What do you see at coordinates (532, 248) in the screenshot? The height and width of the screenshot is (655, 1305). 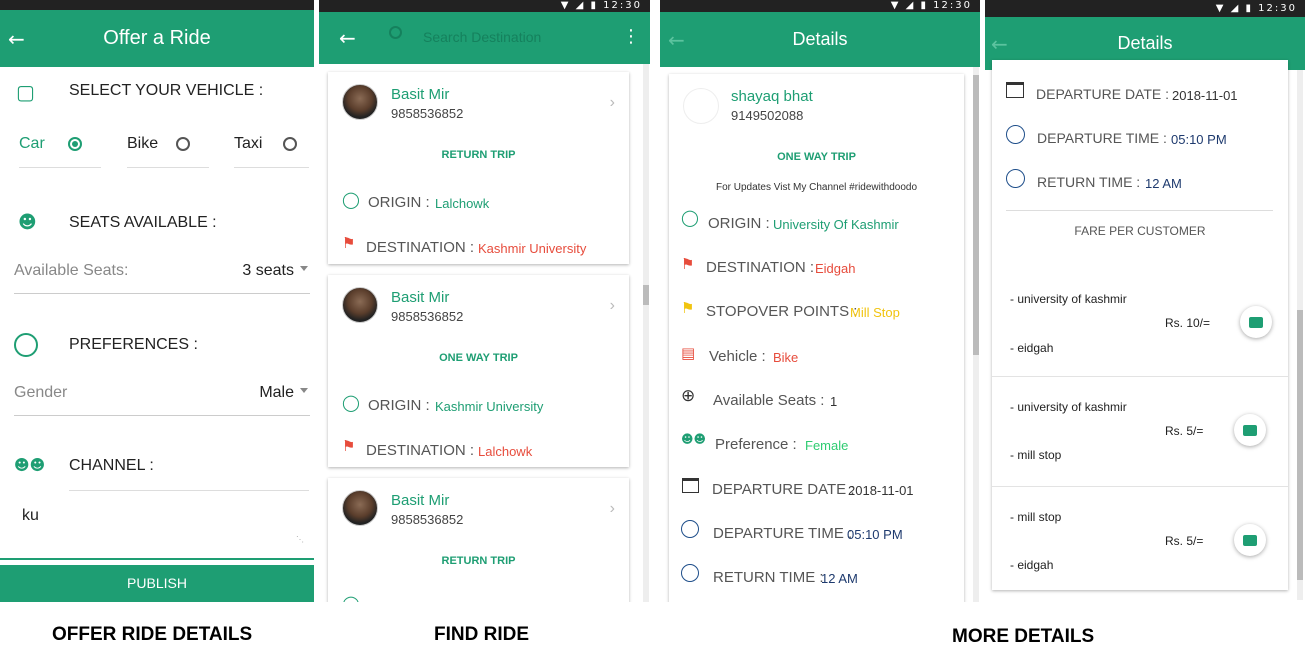 I see `destination-value: Kashmir University` at bounding box center [532, 248].